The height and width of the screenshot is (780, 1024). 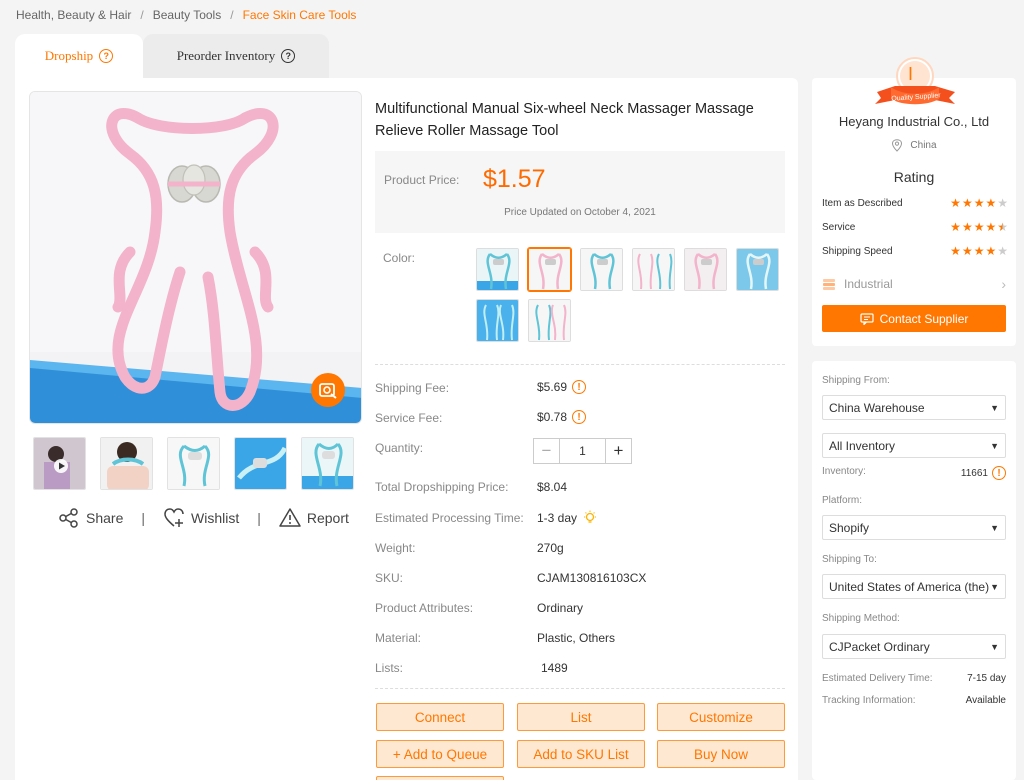 I want to click on quantity-input, so click(x=582, y=451).